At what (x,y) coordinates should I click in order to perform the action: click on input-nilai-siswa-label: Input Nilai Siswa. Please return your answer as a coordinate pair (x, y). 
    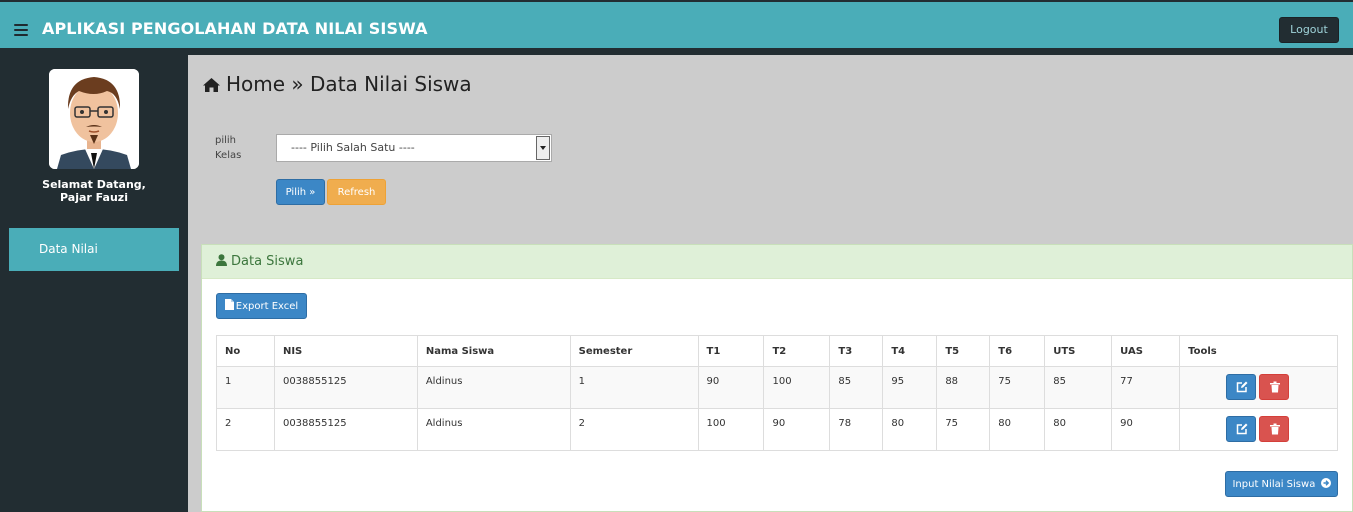
    Looking at the image, I should click on (1274, 484).